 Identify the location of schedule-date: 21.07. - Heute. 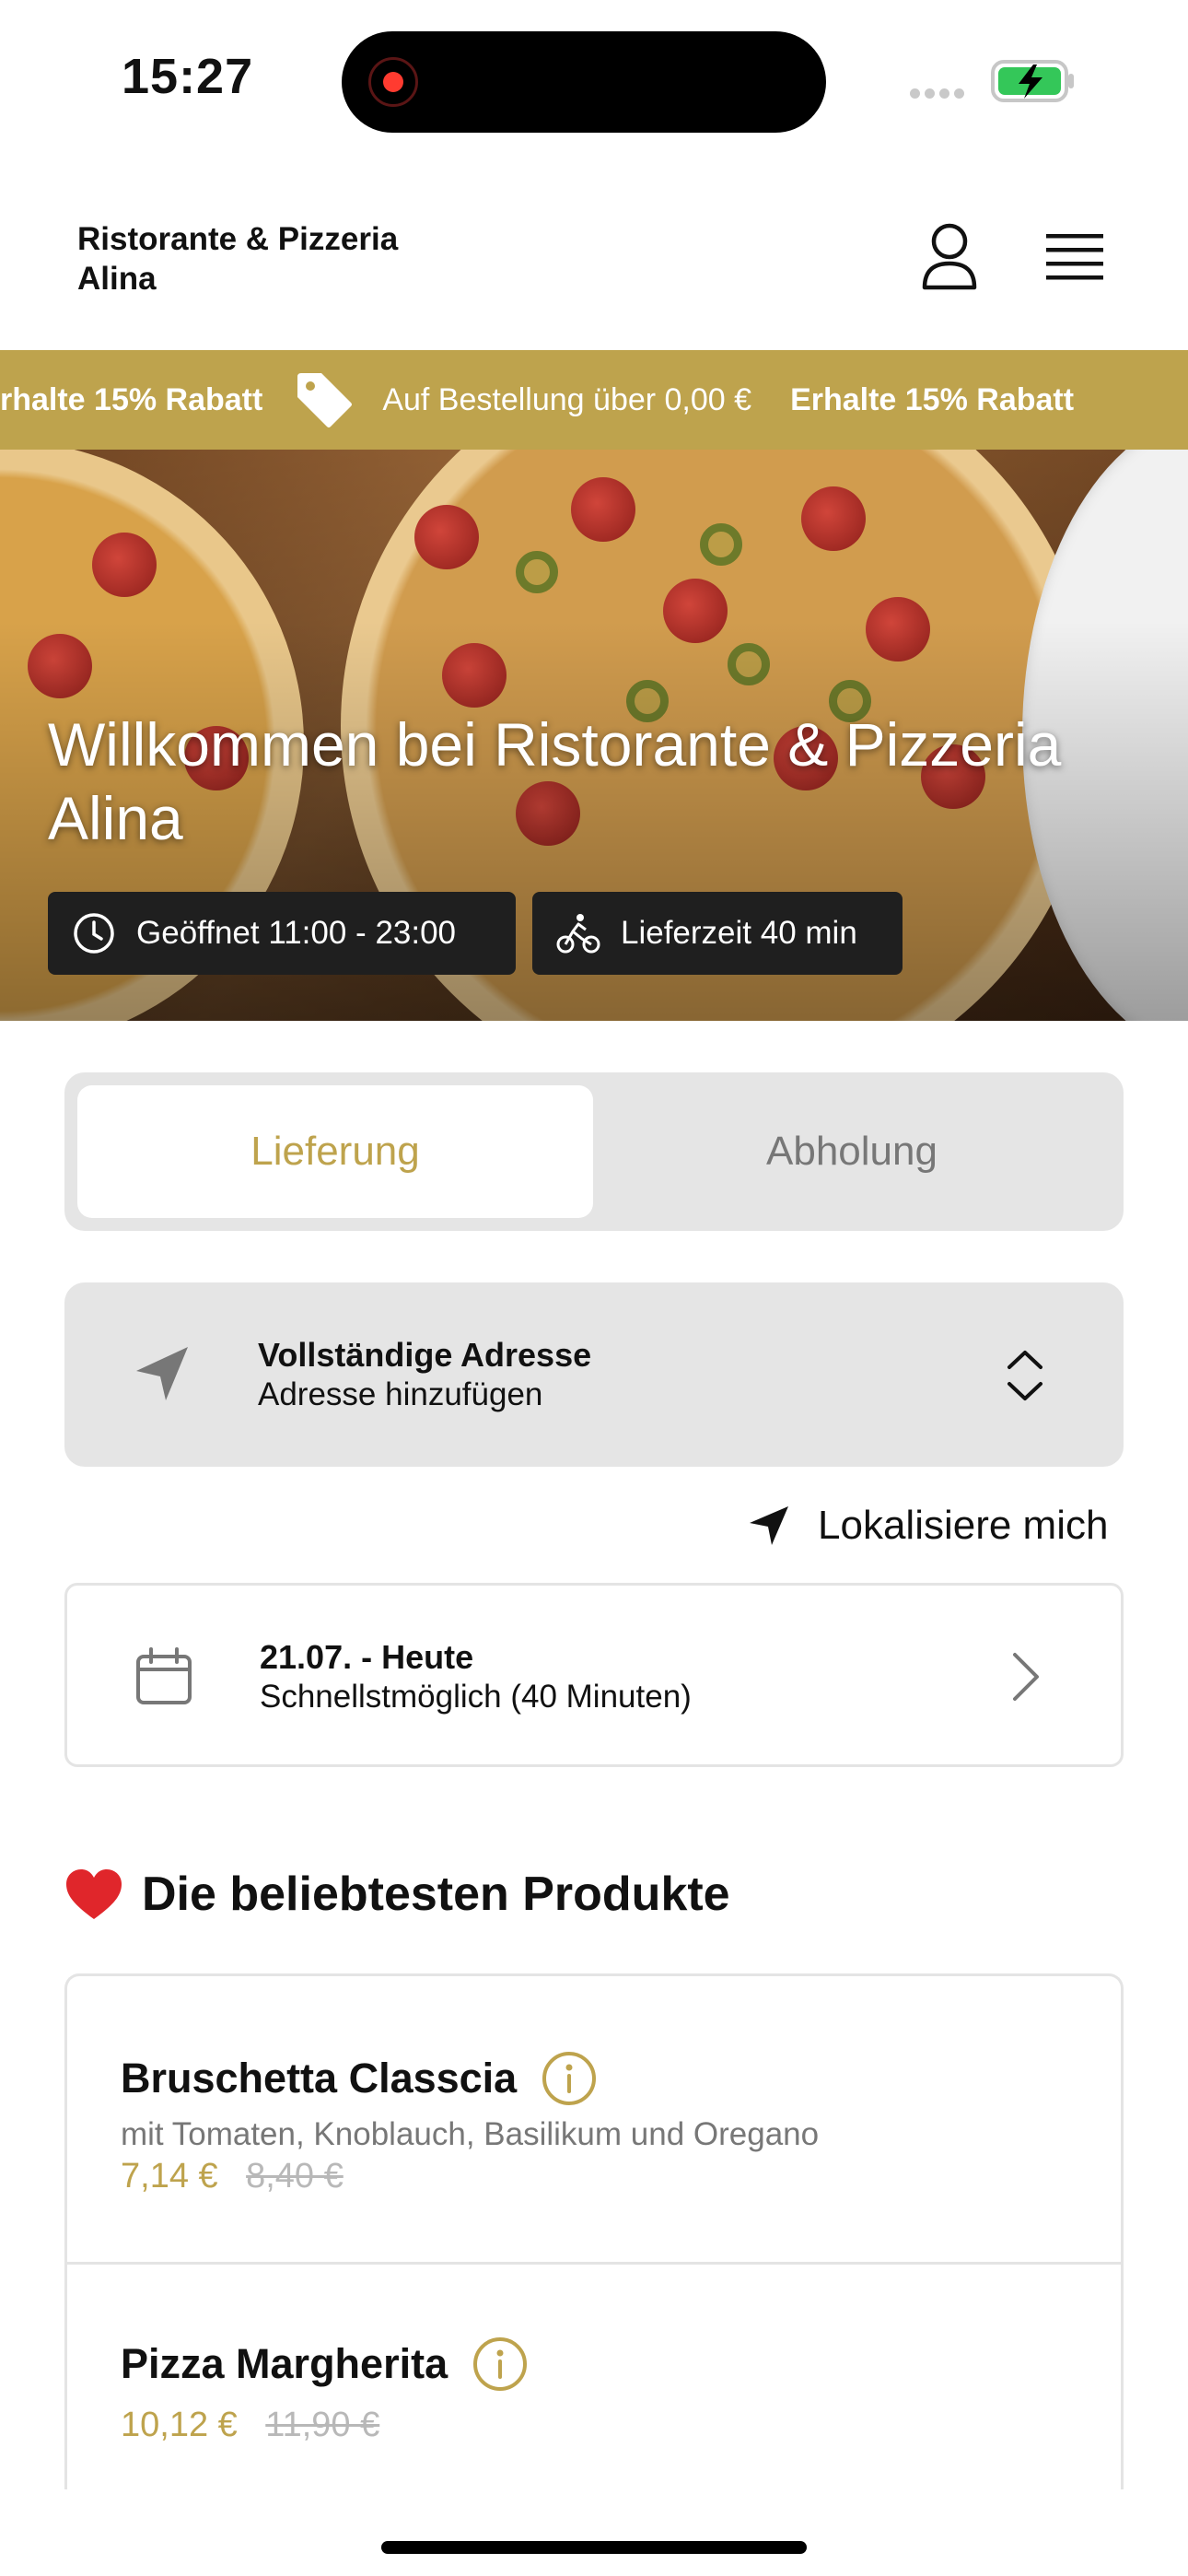
(367, 1657).